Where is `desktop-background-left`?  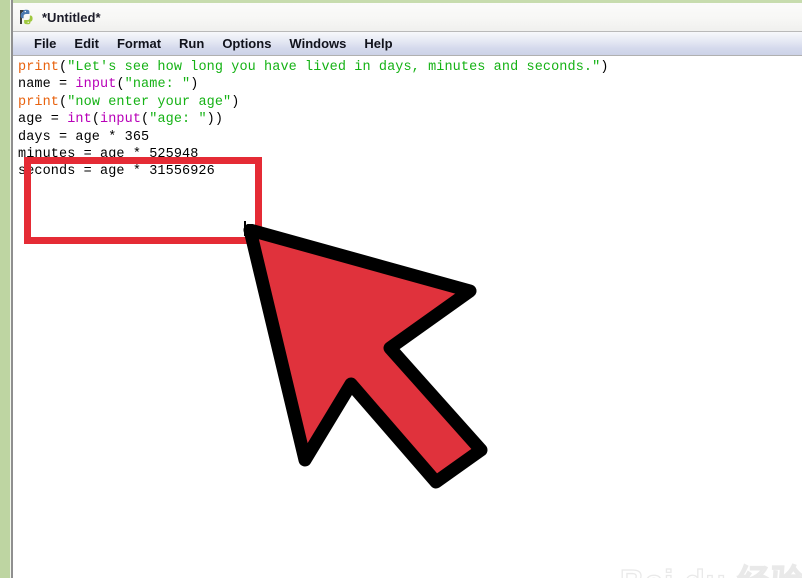
desktop-background-left is located at coordinates (6, 289).